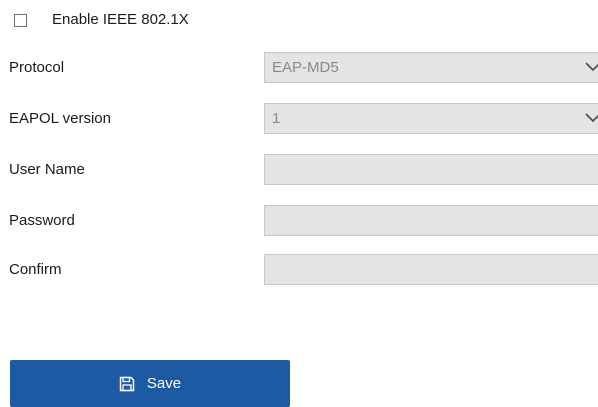  What do you see at coordinates (60, 118) in the screenshot?
I see `eapol-version-label: EAPOL version` at bounding box center [60, 118].